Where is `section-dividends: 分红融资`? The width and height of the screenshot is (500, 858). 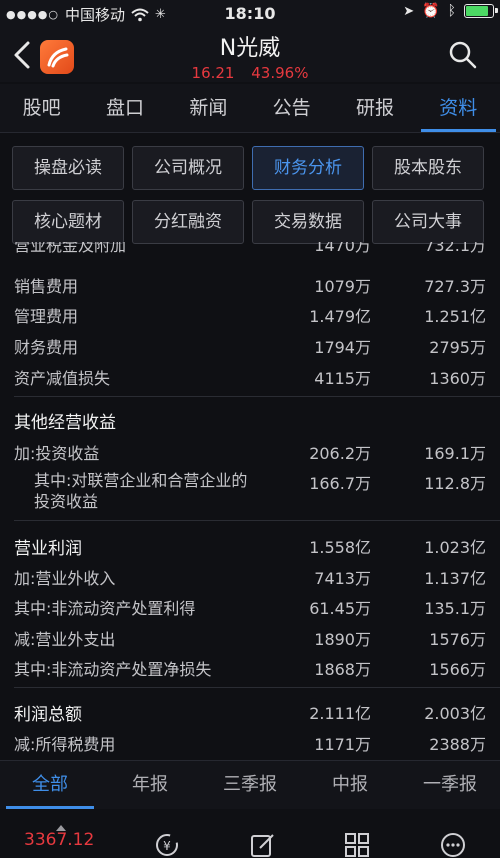
section-dividends: 分红融资 is located at coordinates (188, 222).